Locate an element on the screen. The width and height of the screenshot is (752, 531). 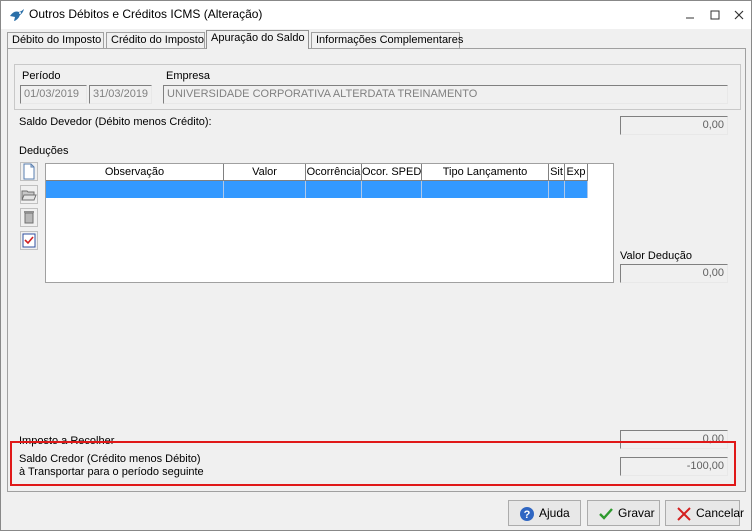
col-valor: Valor is located at coordinates (265, 172).